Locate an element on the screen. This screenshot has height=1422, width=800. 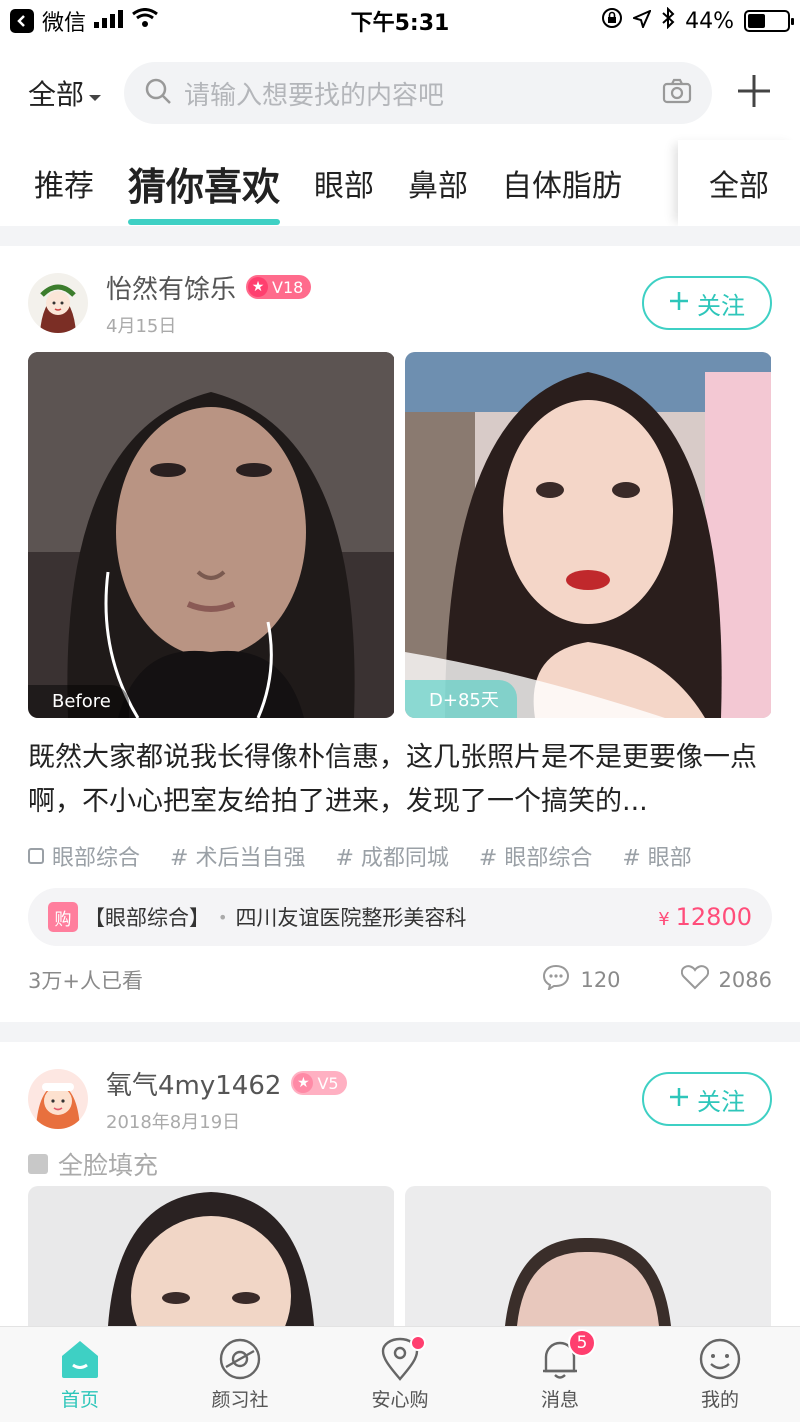
tab-fat-graft: 自体脂肪 is located at coordinates (545, 183).